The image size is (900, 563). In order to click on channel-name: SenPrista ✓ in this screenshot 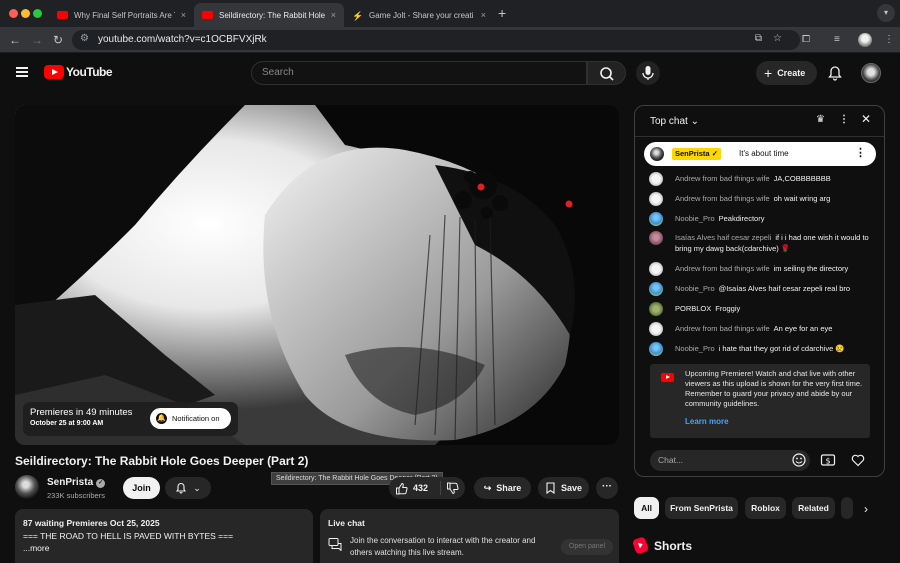, I will do `click(76, 482)`.